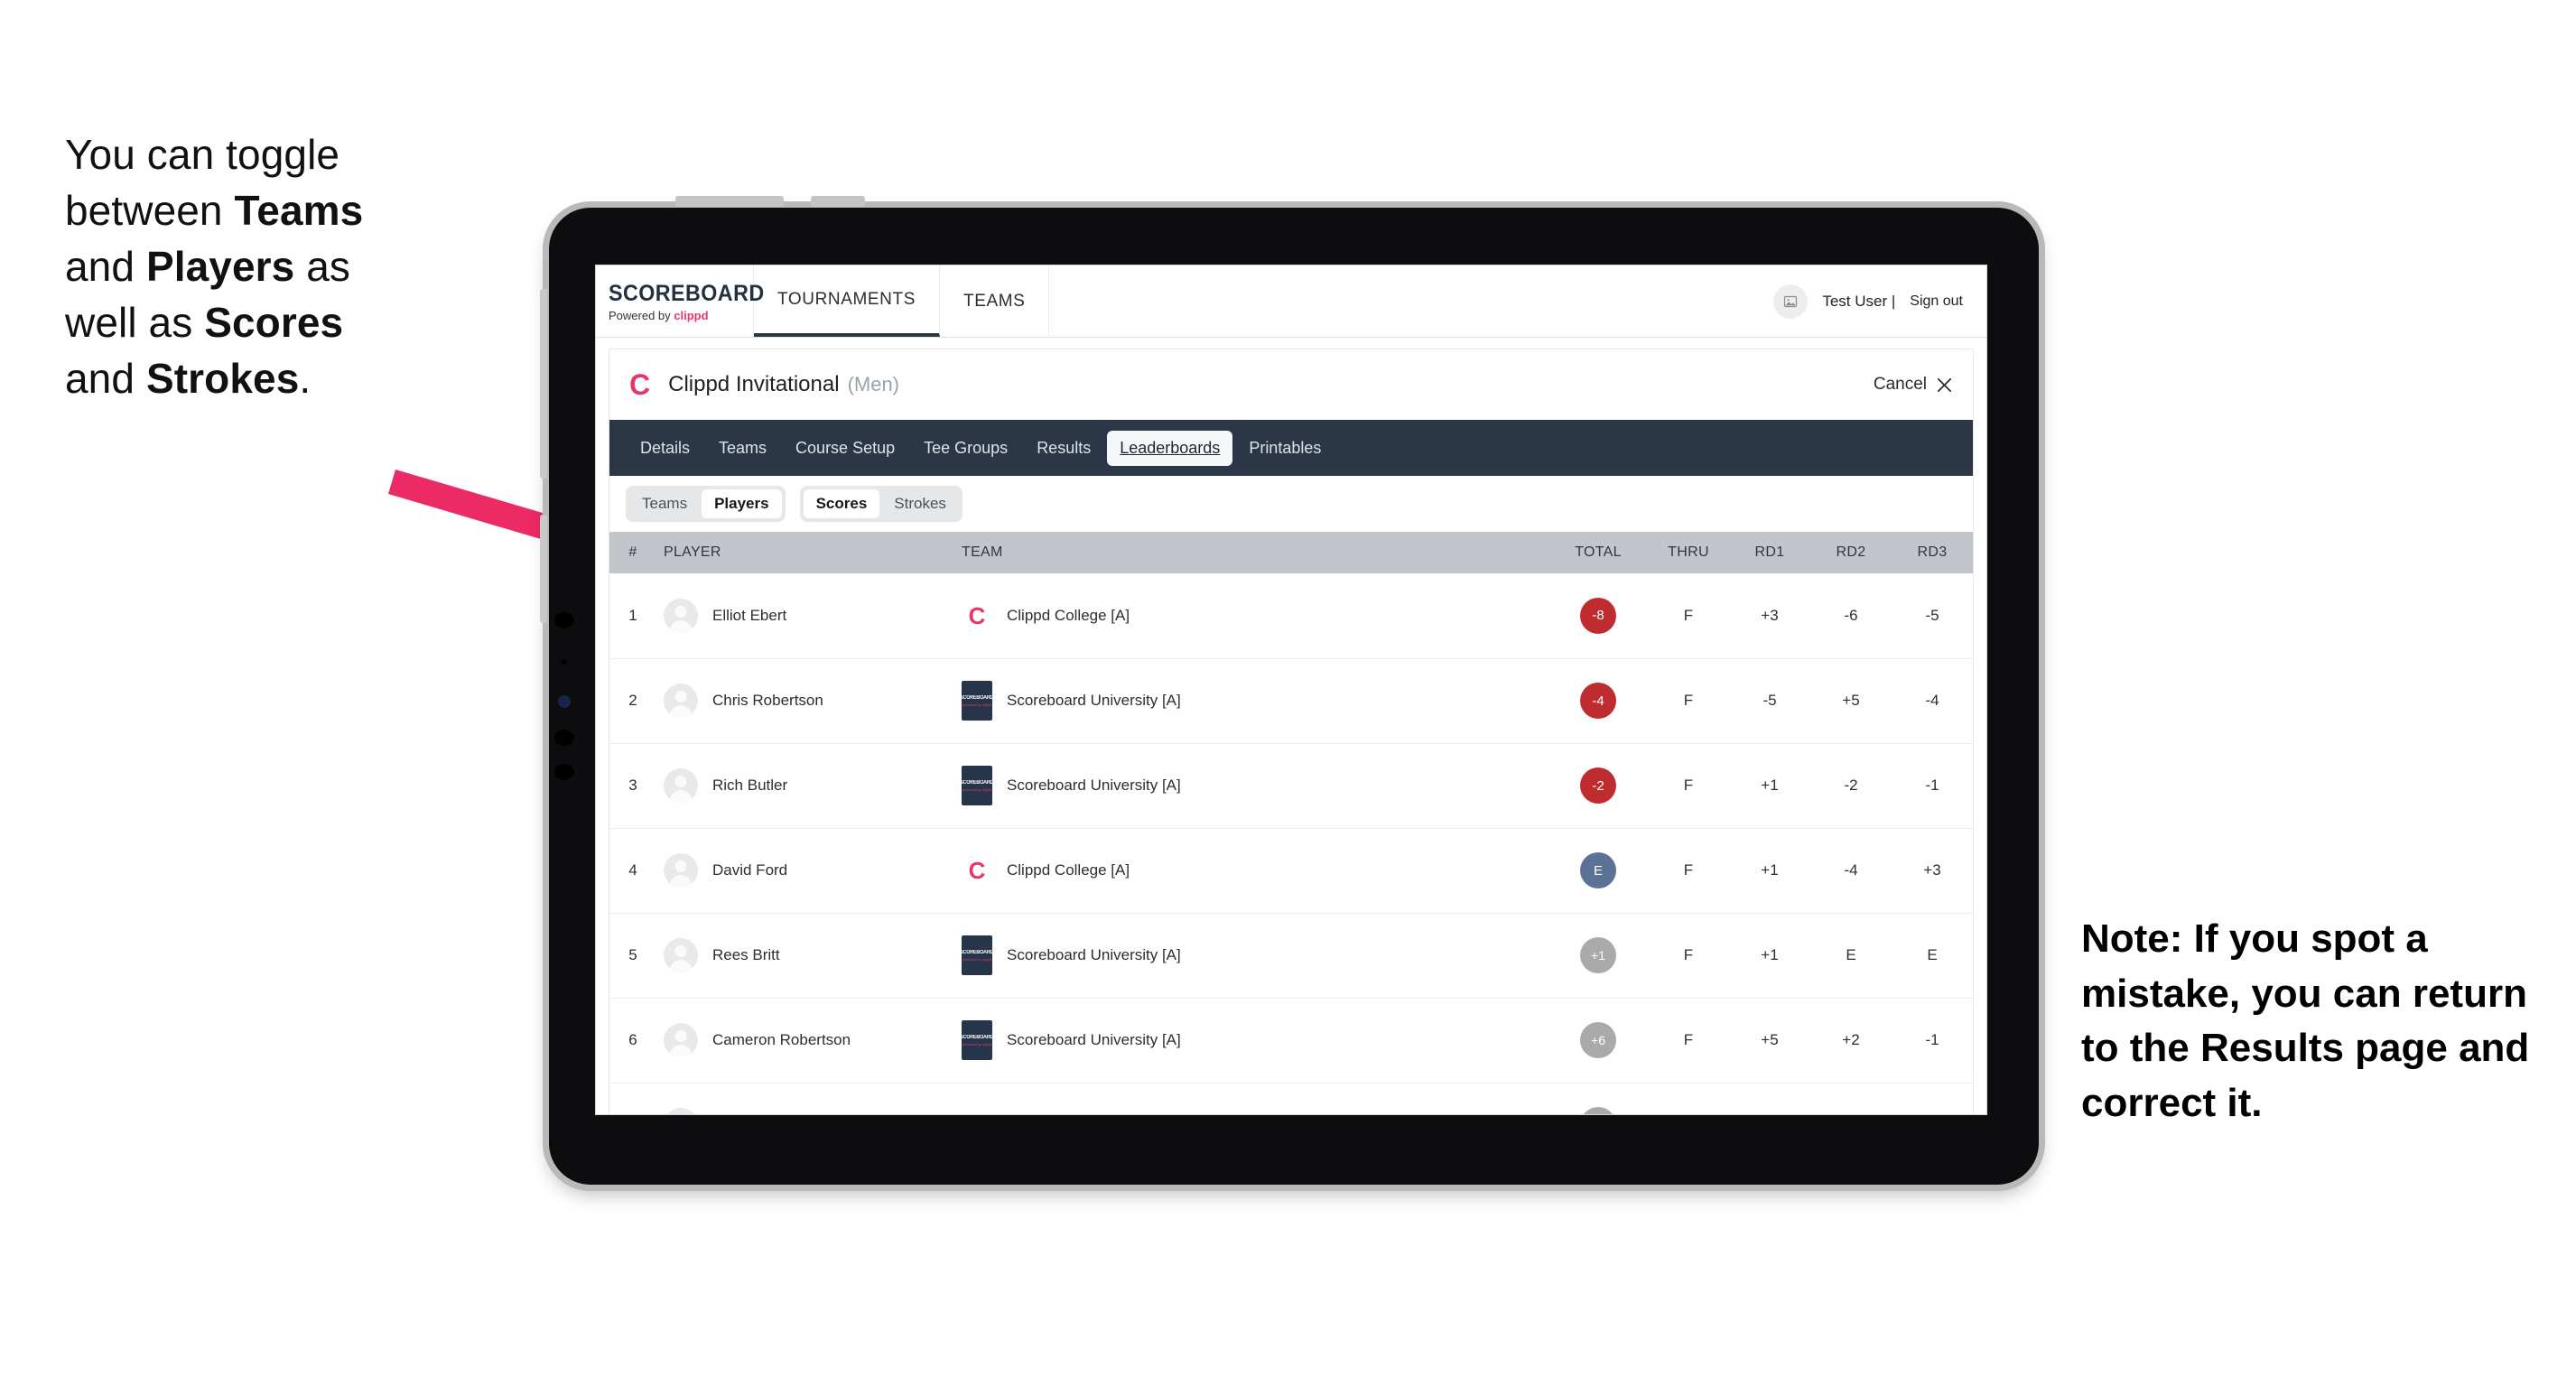 This screenshot has width=2576, height=1386. Describe the element at coordinates (920, 503) in the screenshot. I see `toggle-strokes: Strokes` at that location.